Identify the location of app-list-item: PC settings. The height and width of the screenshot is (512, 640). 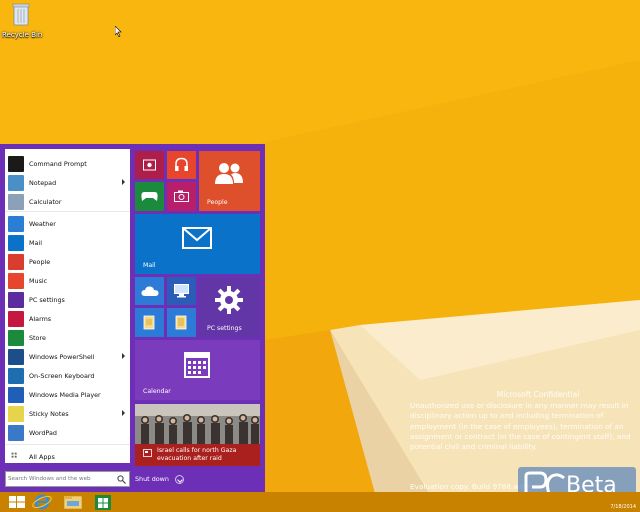
(67, 299).